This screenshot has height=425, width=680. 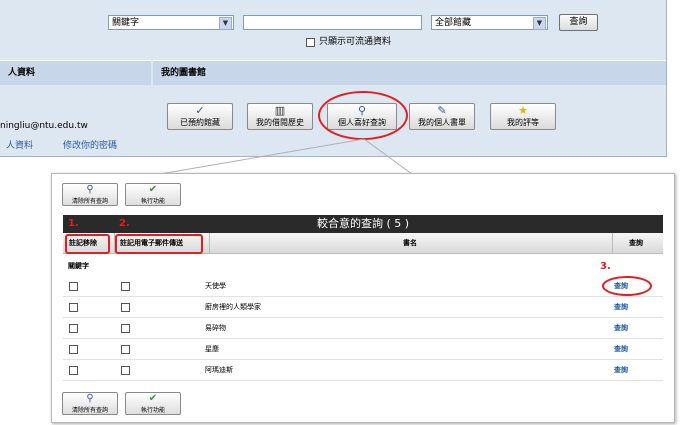 What do you see at coordinates (627, 286) in the screenshot?
I see `highlight-oval-search` at bounding box center [627, 286].